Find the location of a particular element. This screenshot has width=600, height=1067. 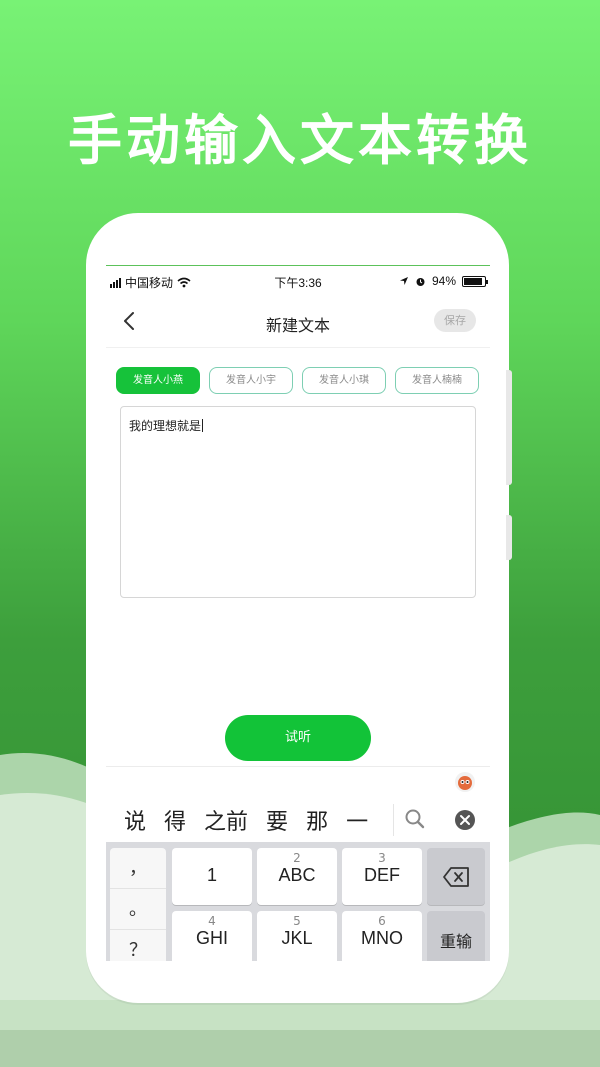

hero-title: 手动输入文本转换 is located at coordinates (300, 140).